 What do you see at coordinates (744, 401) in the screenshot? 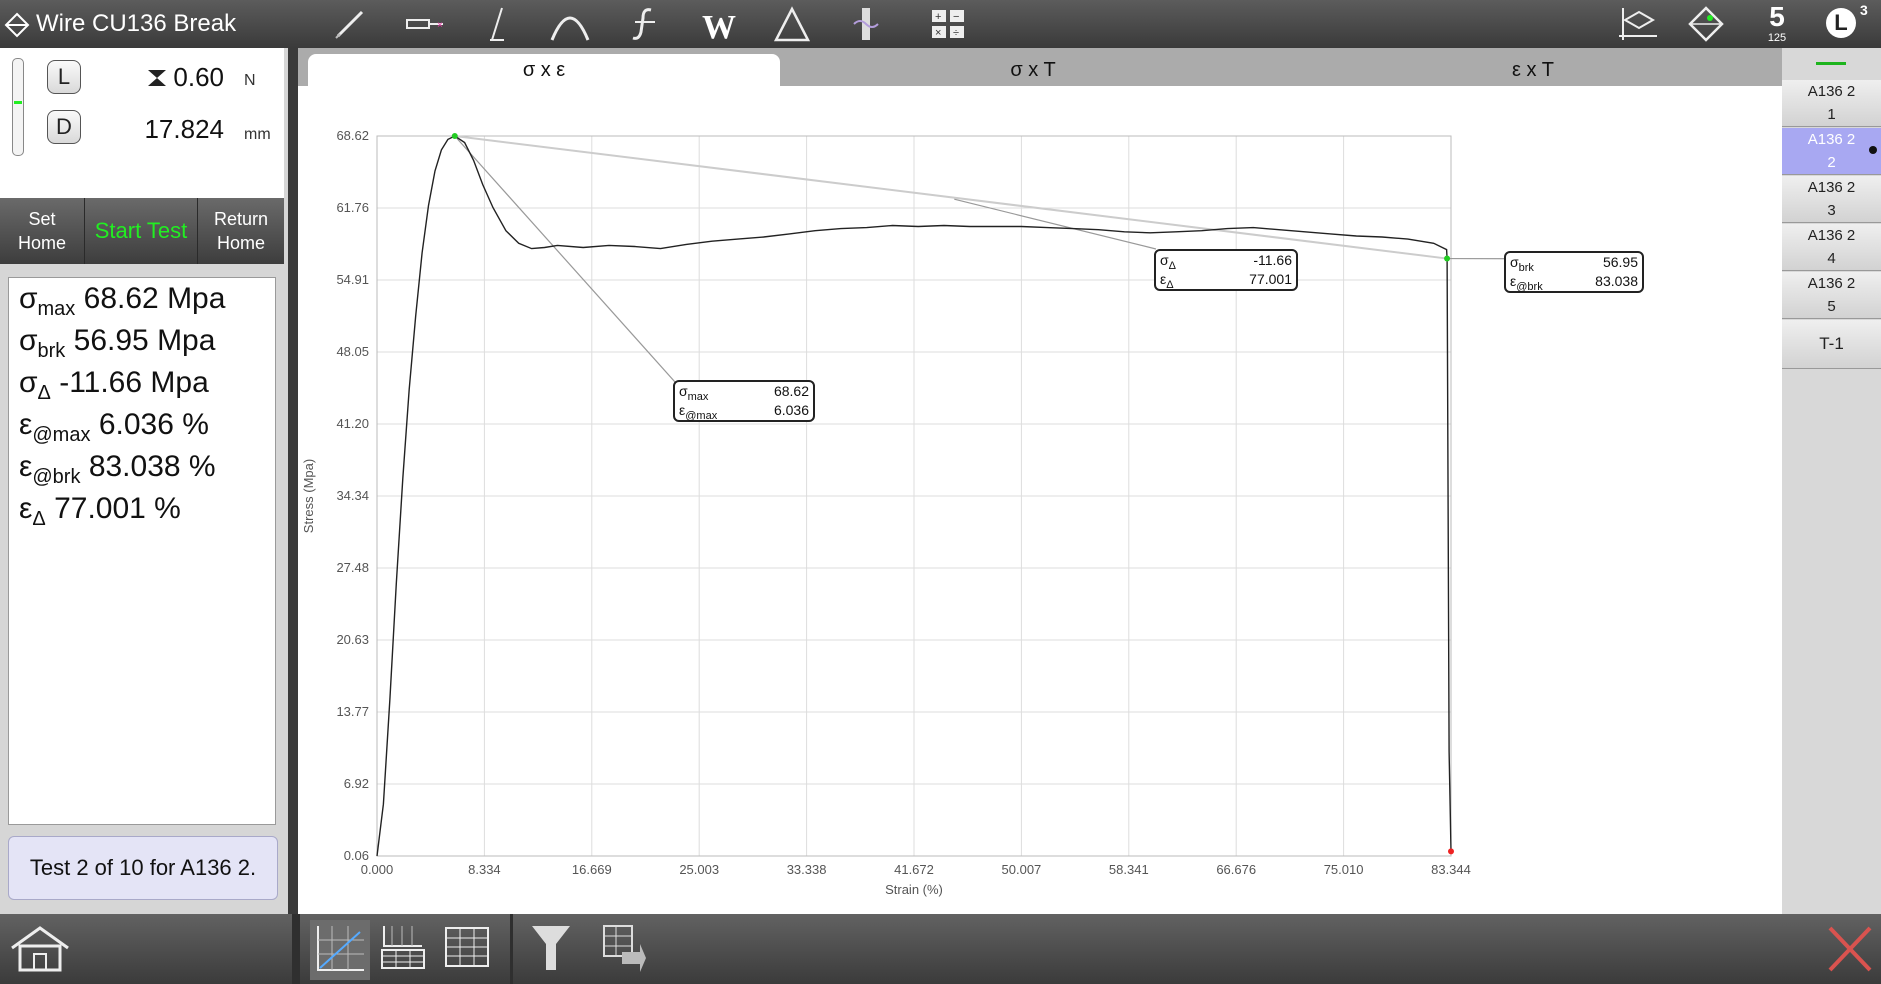
I see `annotation-max: σmax 68.62 ε@max 6.036` at bounding box center [744, 401].